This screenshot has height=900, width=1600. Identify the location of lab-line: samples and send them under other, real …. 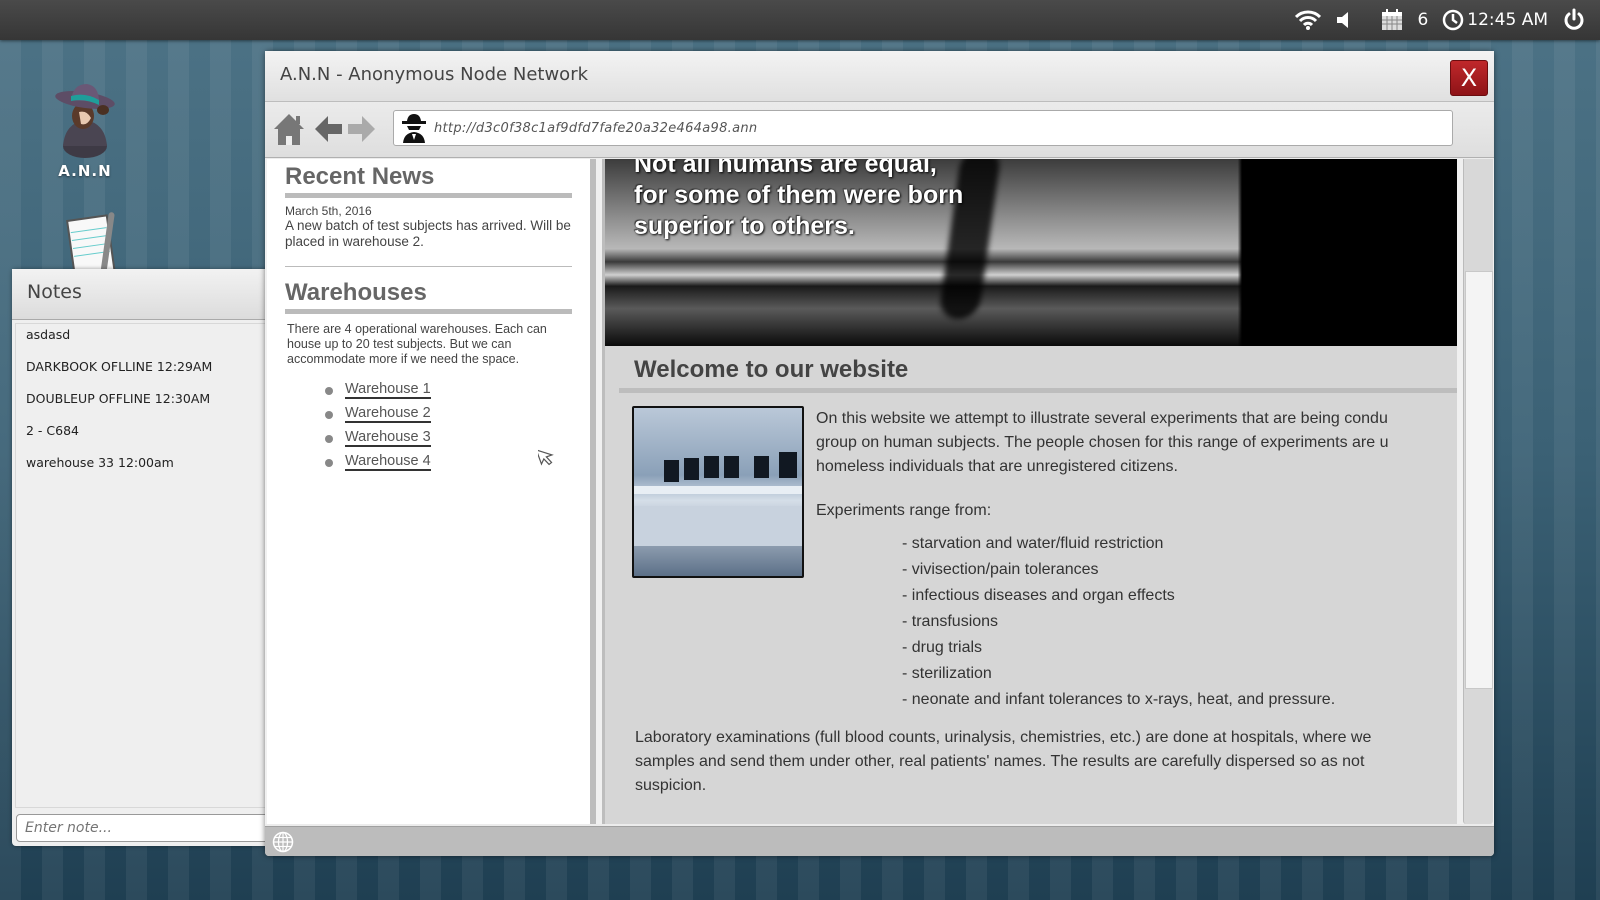
(1000, 761).